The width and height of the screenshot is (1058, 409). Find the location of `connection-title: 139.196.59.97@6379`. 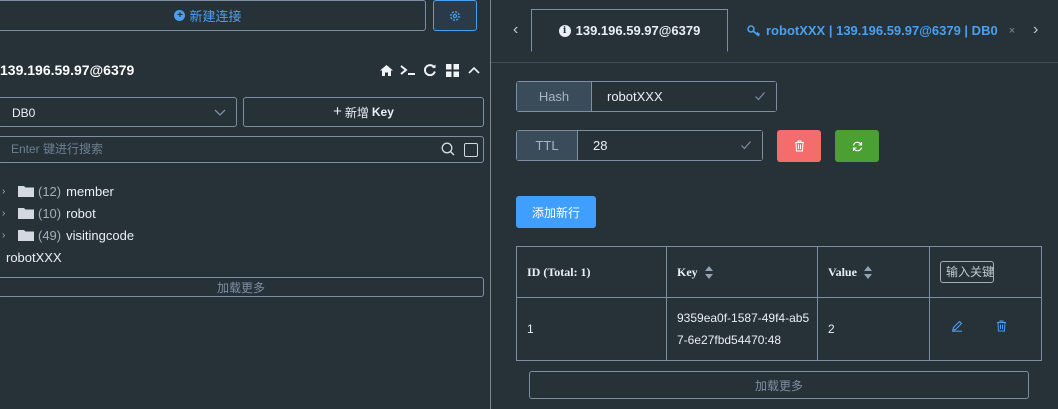

connection-title: 139.196.59.97@6379 is located at coordinates (67, 70).